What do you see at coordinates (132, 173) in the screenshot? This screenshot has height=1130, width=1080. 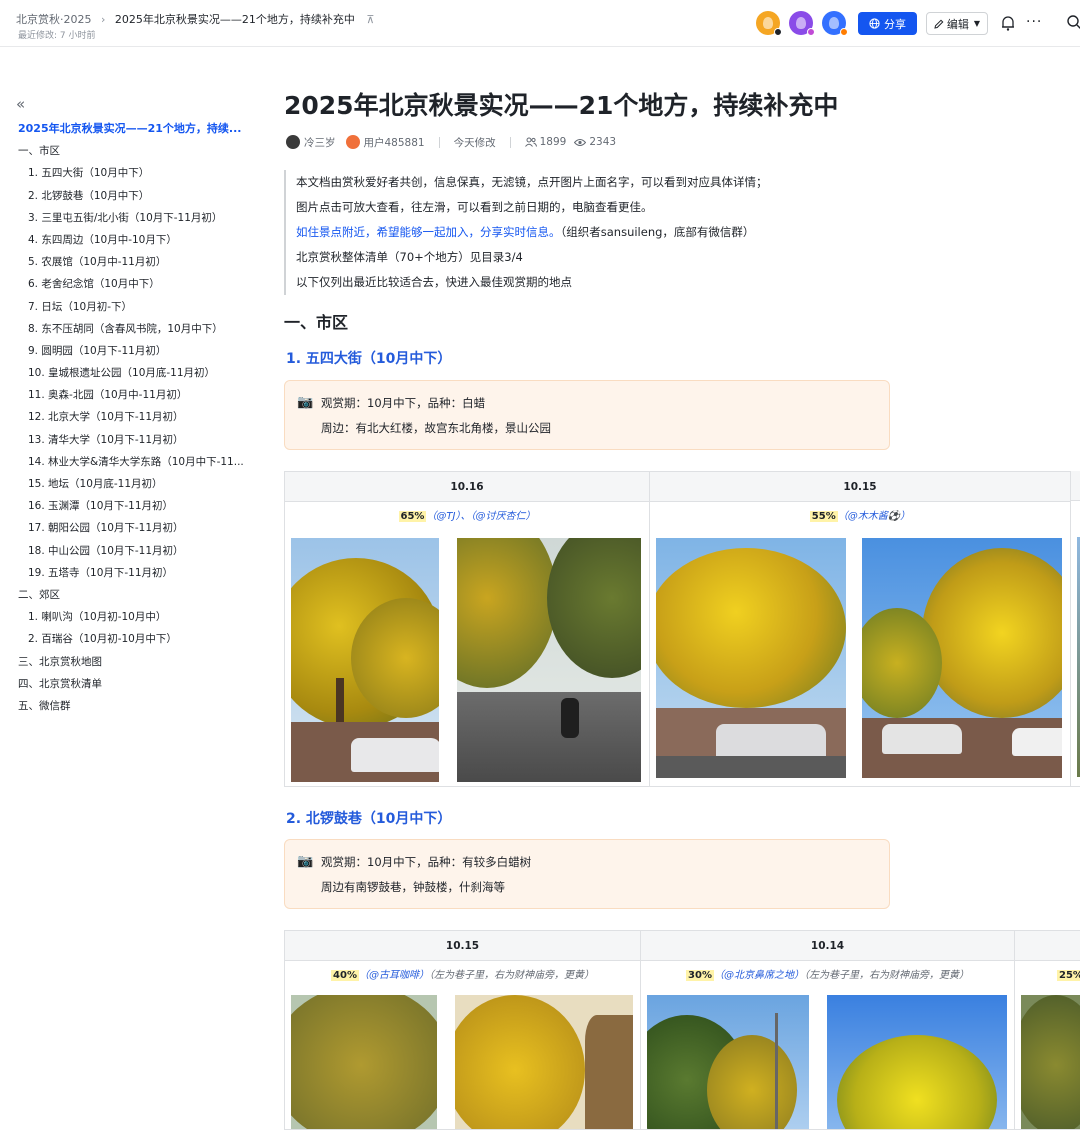 I see `toc-item: 1. 五四大街（10月中下）` at bounding box center [132, 173].